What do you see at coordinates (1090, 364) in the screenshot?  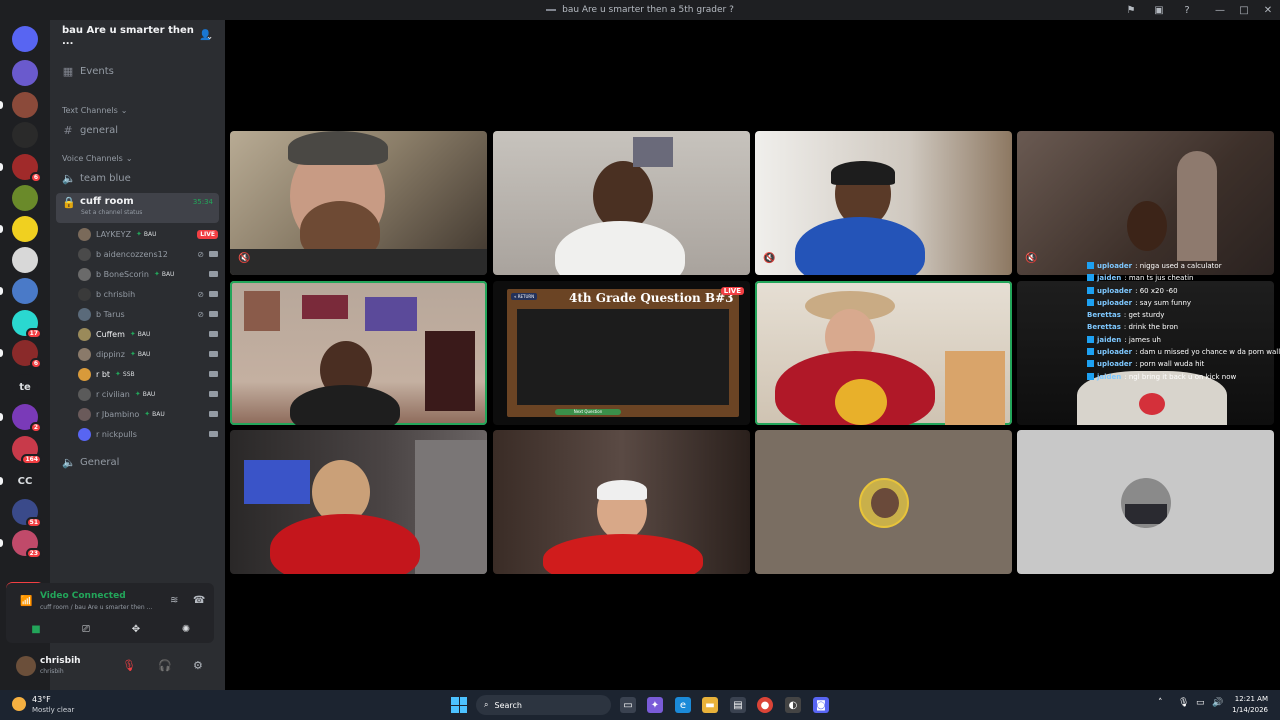 I see `platform-icon` at bounding box center [1090, 364].